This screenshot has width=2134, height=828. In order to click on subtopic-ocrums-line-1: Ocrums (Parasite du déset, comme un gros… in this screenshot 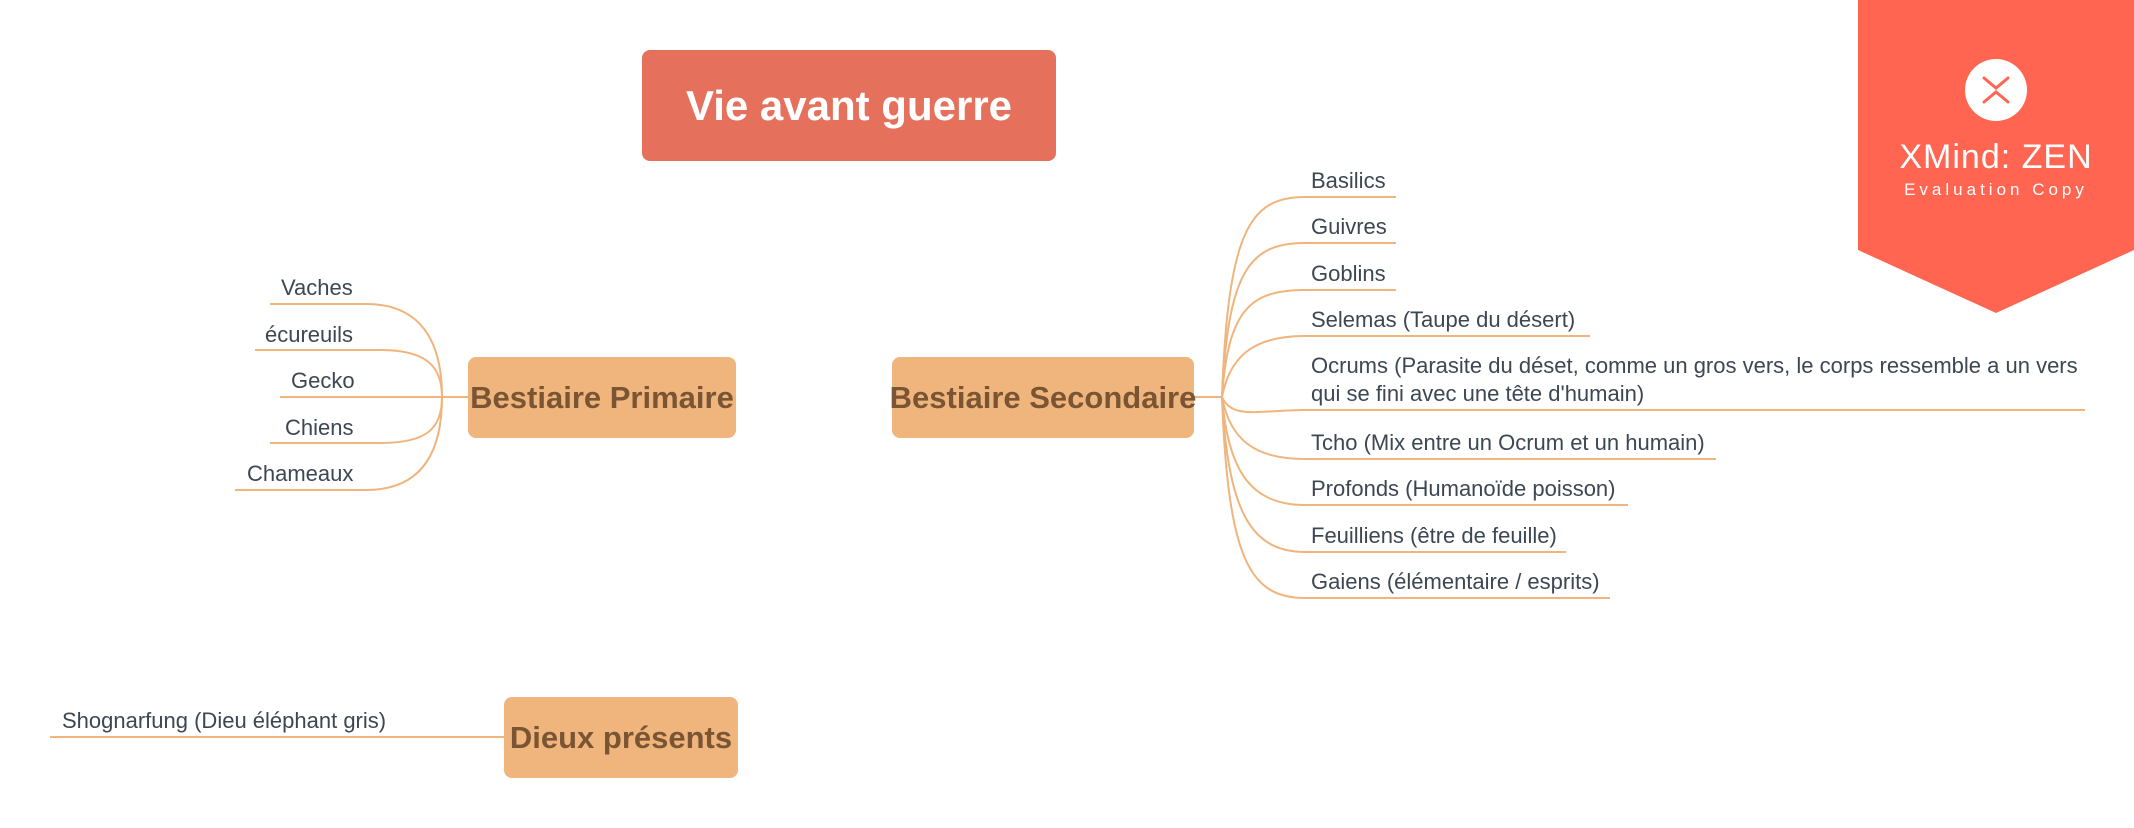, I will do `click(1694, 365)`.